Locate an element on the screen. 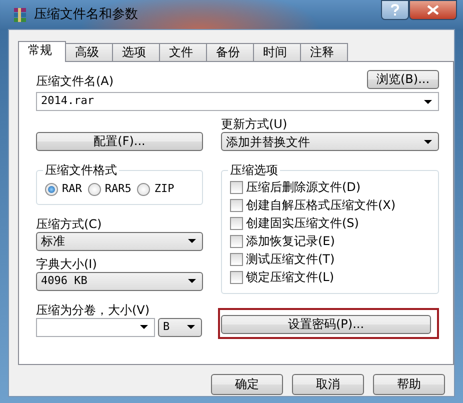 The image size is (463, 403). split-unit-select: B is located at coordinates (180, 327).